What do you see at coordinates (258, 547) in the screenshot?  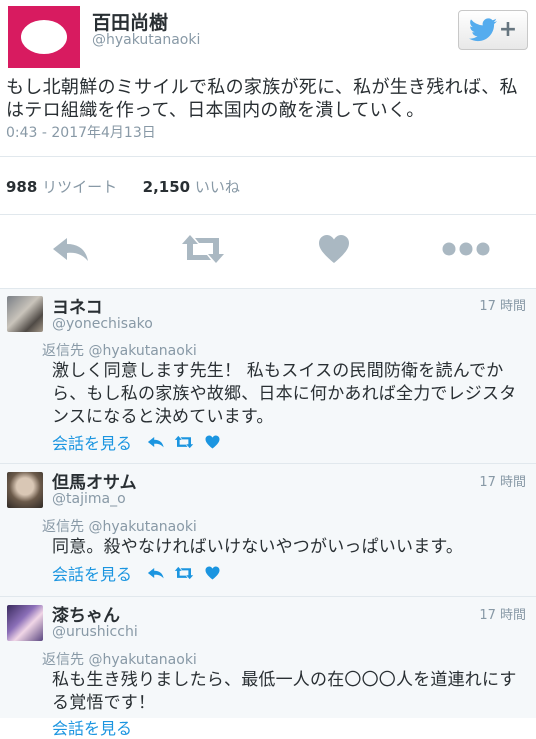 I see `reply-text: 同意。殺やなければいけないやつがいっぱいいます。` at bounding box center [258, 547].